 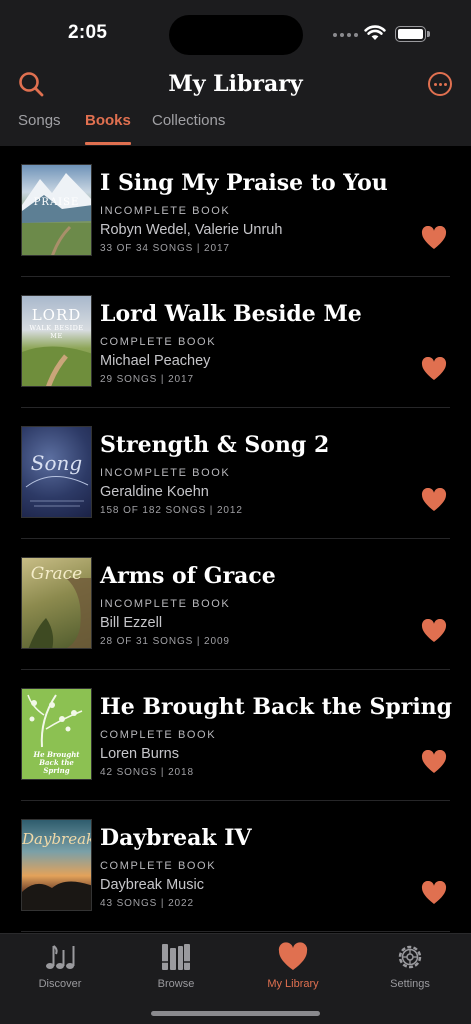 What do you see at coordinates (191, 230) in the screenshot?
I see `book-author: Robyn Wedel, Valerie Unruh` at bounding box center [191, 230].